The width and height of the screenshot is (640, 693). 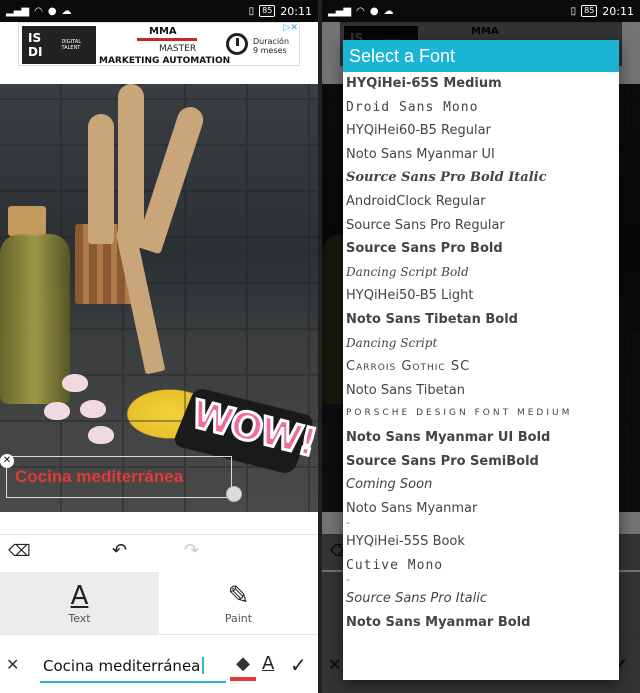 What do you see at coordinates (271, 46) in the screenshot?
I see `ad-duration: Duración 9 meses` at bounding box center [271, 46].